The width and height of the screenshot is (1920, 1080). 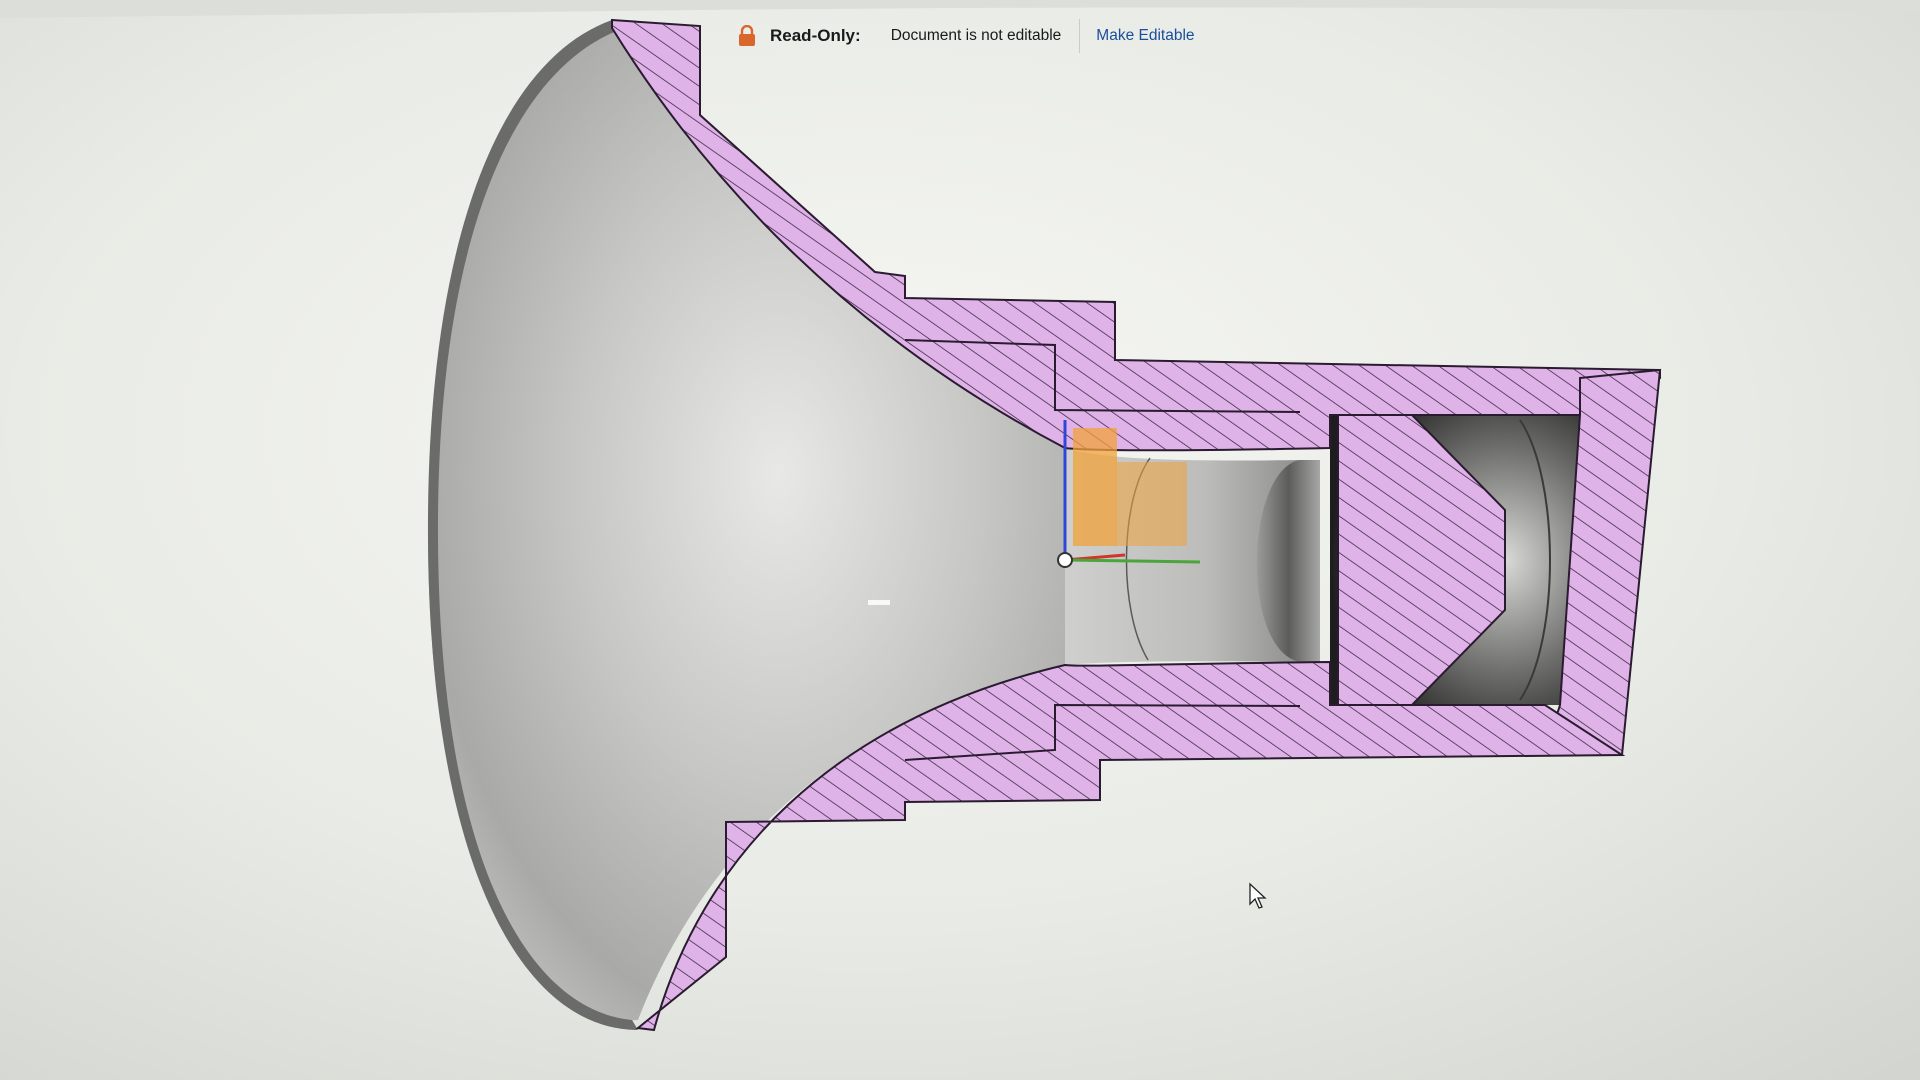 I want to click on banner-message: Document is not editable, so click(x=976, y=35).